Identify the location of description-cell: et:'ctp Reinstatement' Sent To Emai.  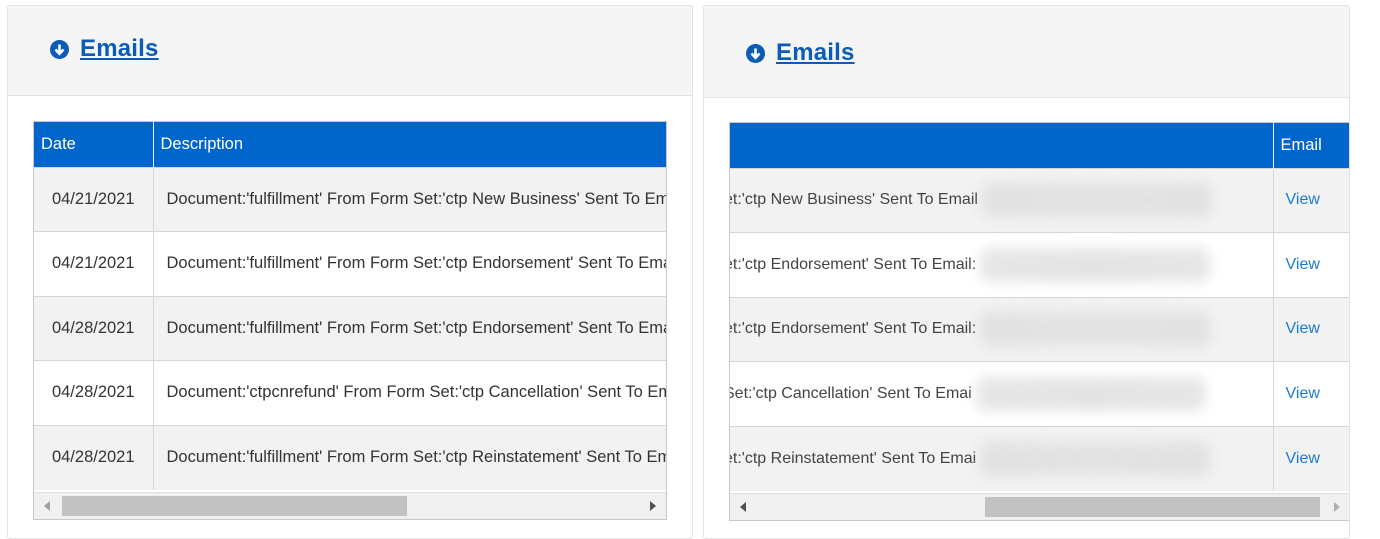
(1002, 458).